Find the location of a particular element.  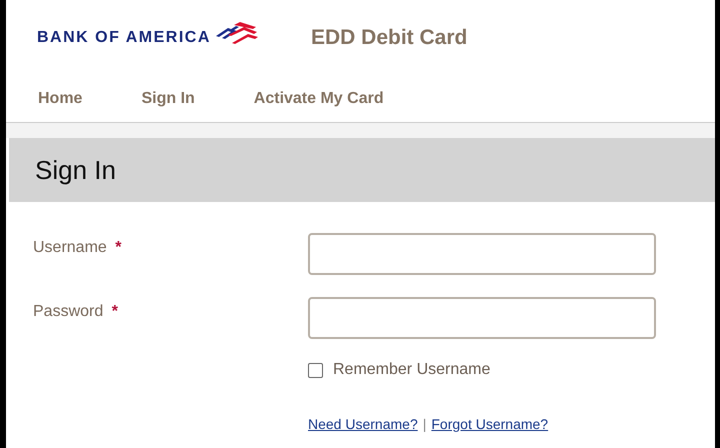

nav-link: Activate My Card is located at coordinates (319, 99).